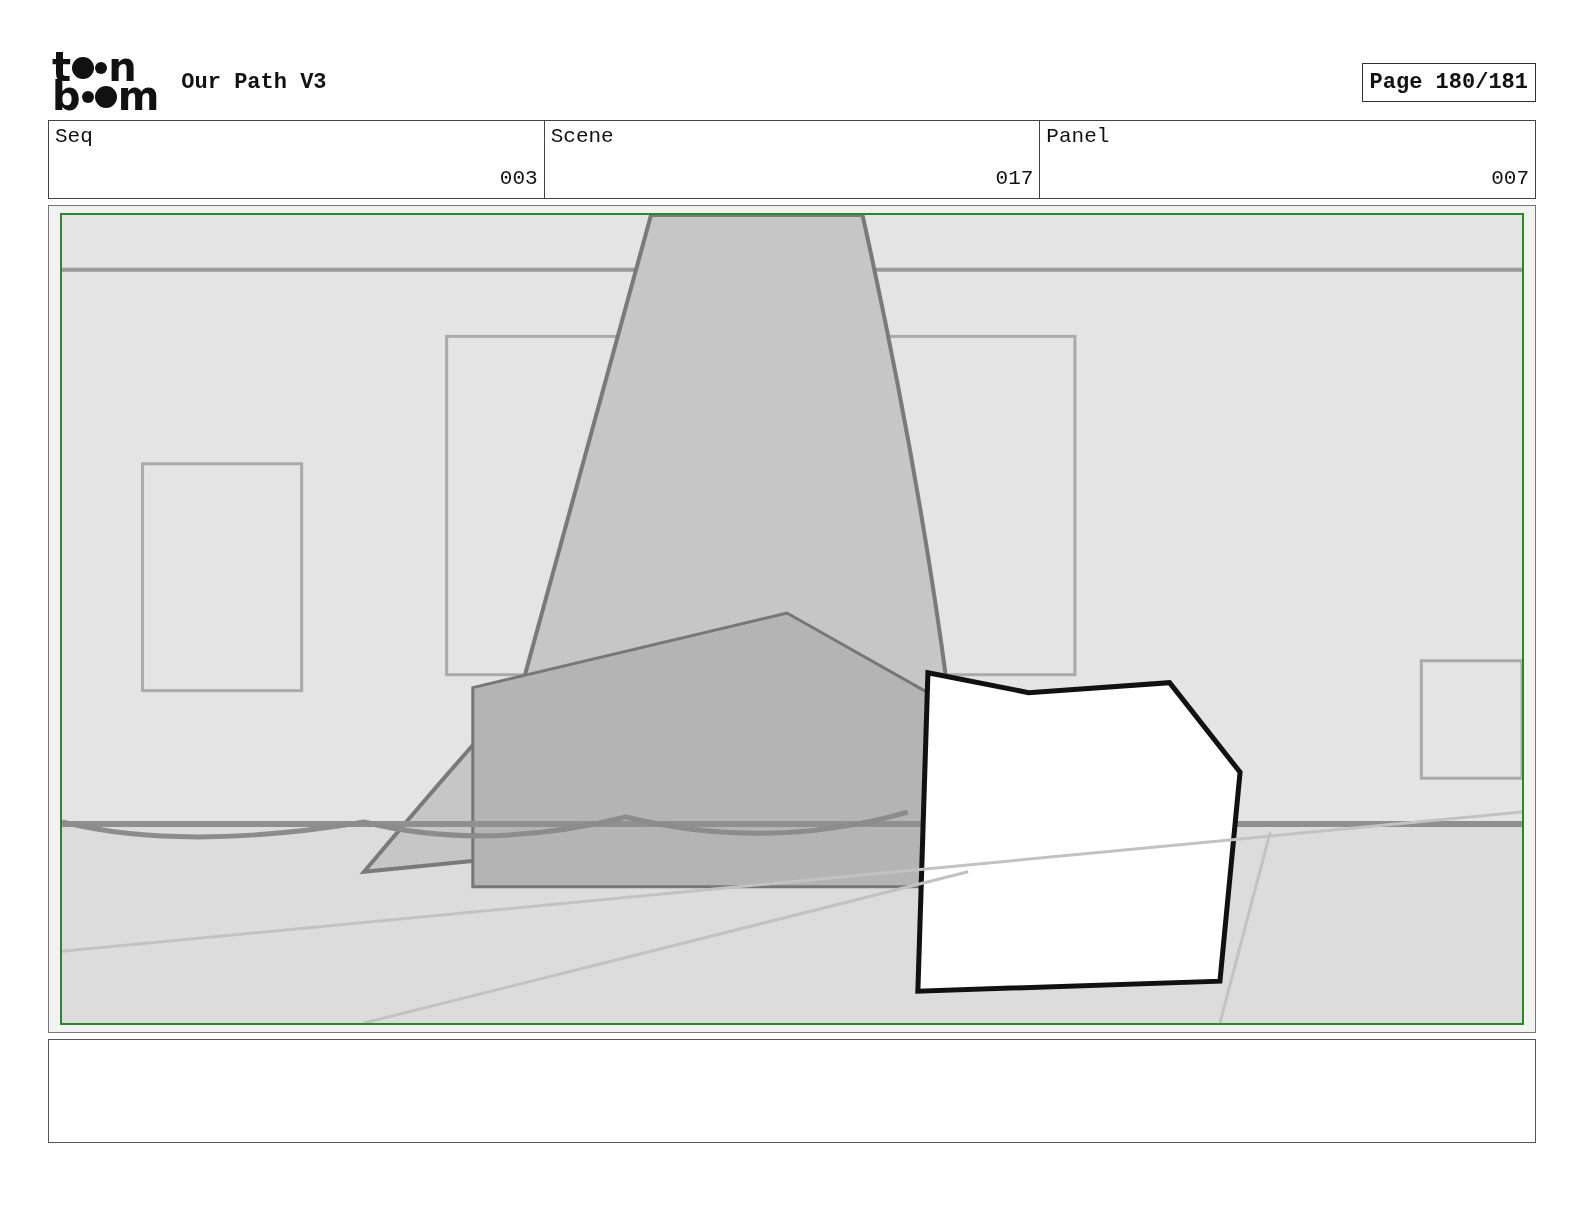 The width and height of the screenshot is (1584, 1224). I want to click on column-header: Seq, so click(74, 136).